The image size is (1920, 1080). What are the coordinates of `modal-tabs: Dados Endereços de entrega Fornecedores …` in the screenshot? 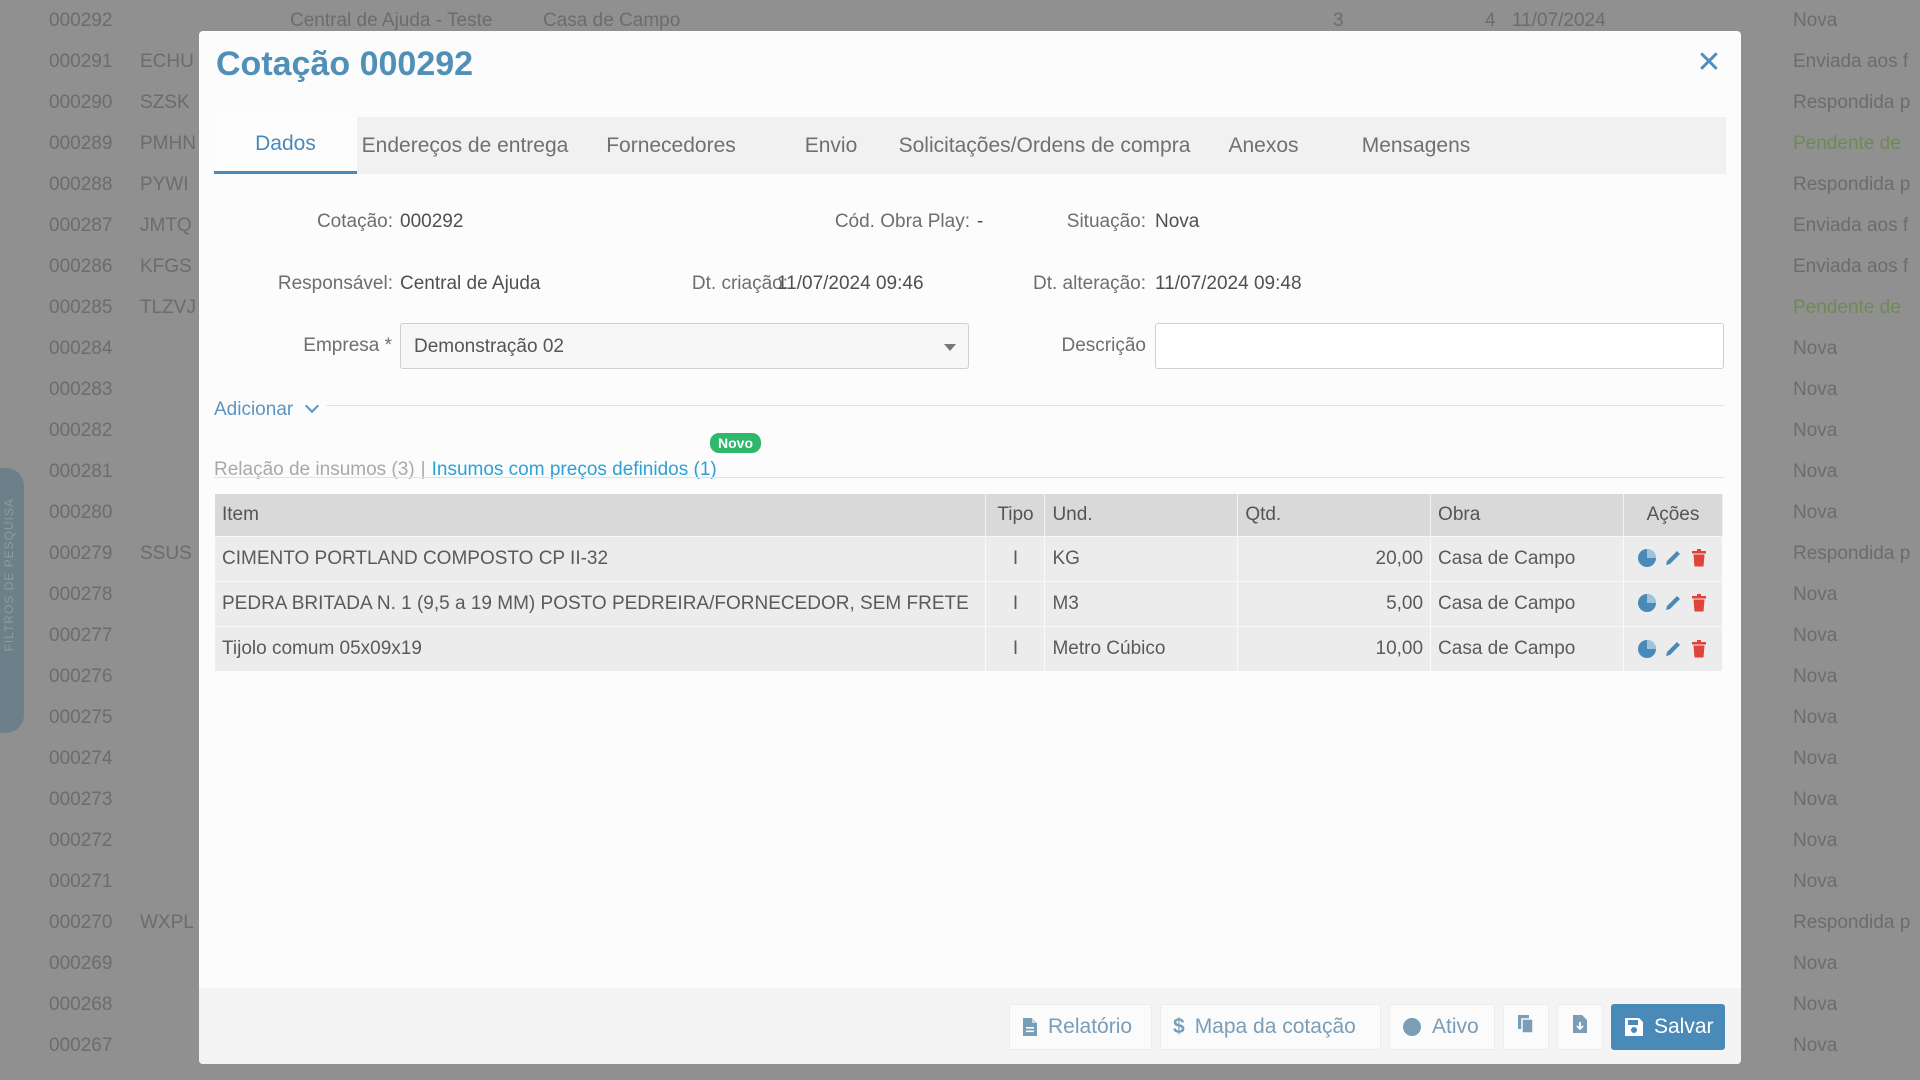 It's located at (970, 145).